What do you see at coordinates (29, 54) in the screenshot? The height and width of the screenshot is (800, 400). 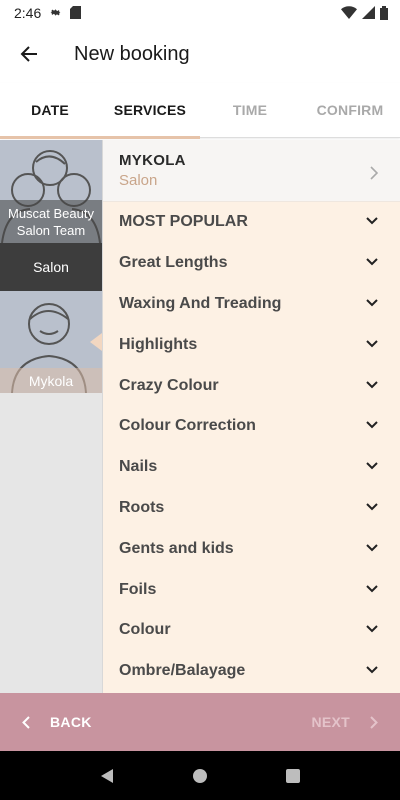 I see `back-arrow-icon` at bounding box center [29, 54].